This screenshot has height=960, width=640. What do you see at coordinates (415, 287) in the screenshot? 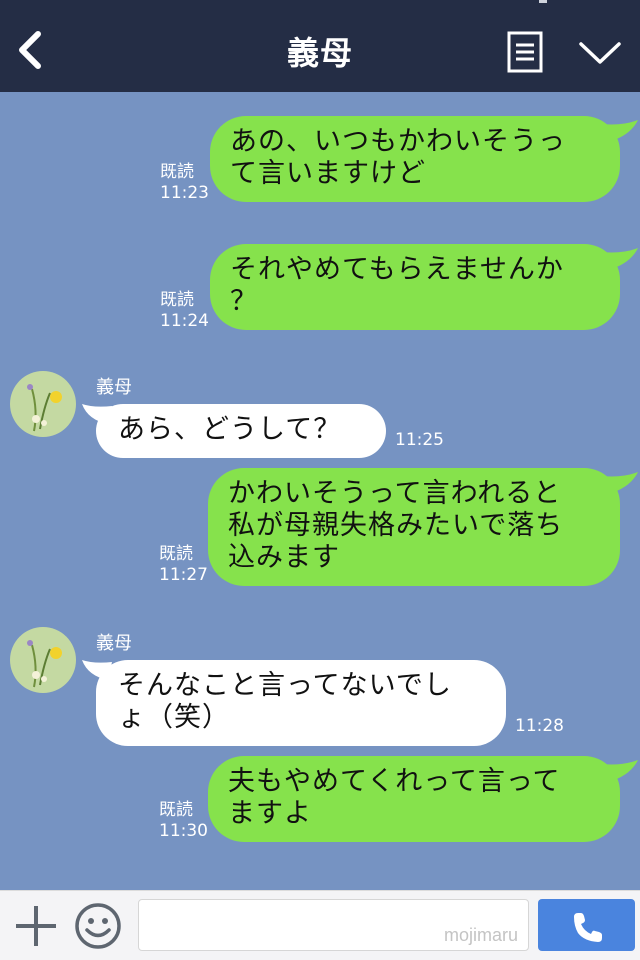
I see `message-bubble: それやめてもらえませんか ？` at bounding box center [415, 287].